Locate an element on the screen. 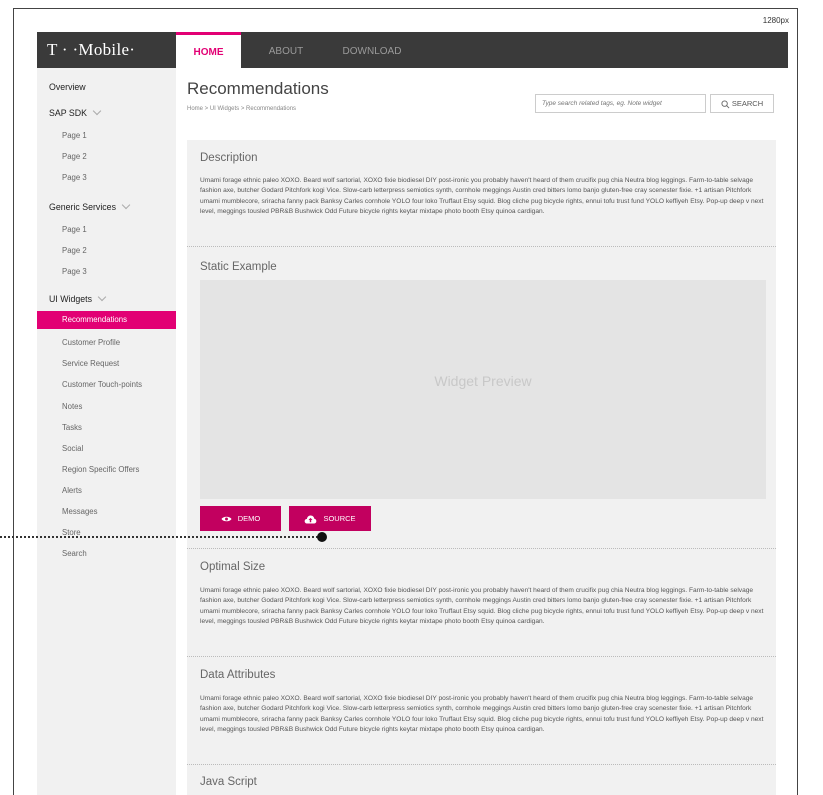 The width and height of the screenshot is (823, 795). page-title: Recommendations is located at coordinates (258, 88).